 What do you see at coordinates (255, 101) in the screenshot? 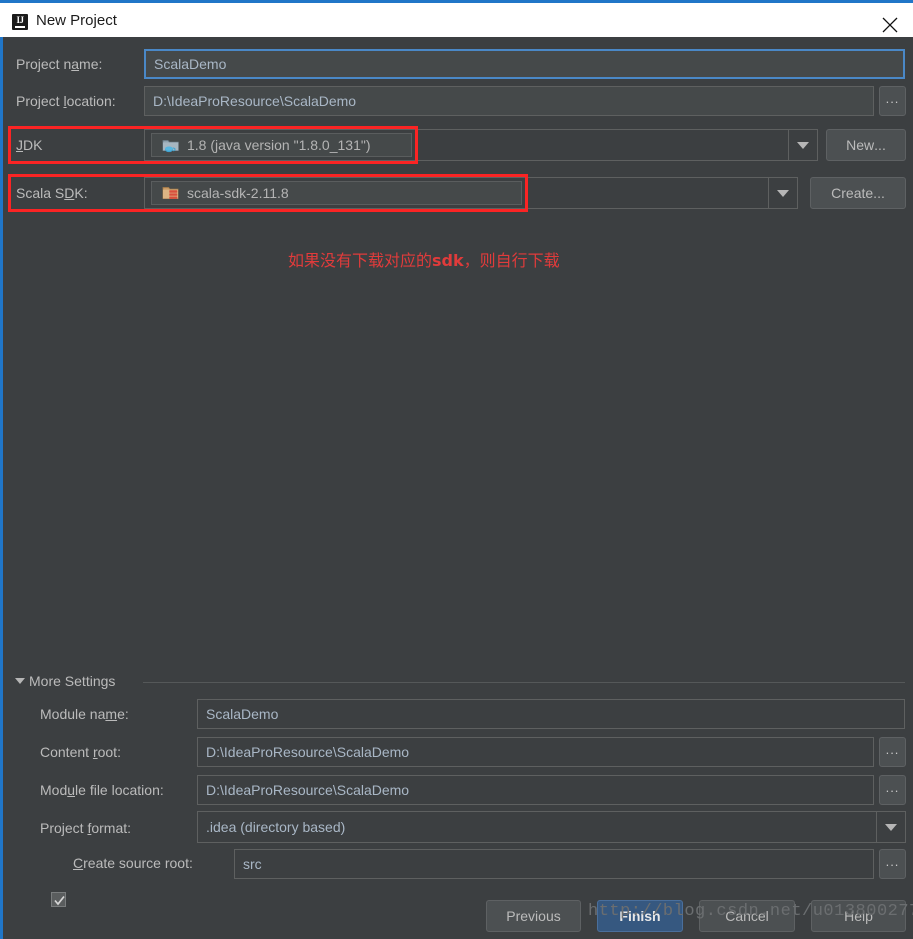
I see `project-location-value: D:\IdeaProResource\ScalaDemo` at bounding box center [255, 101].